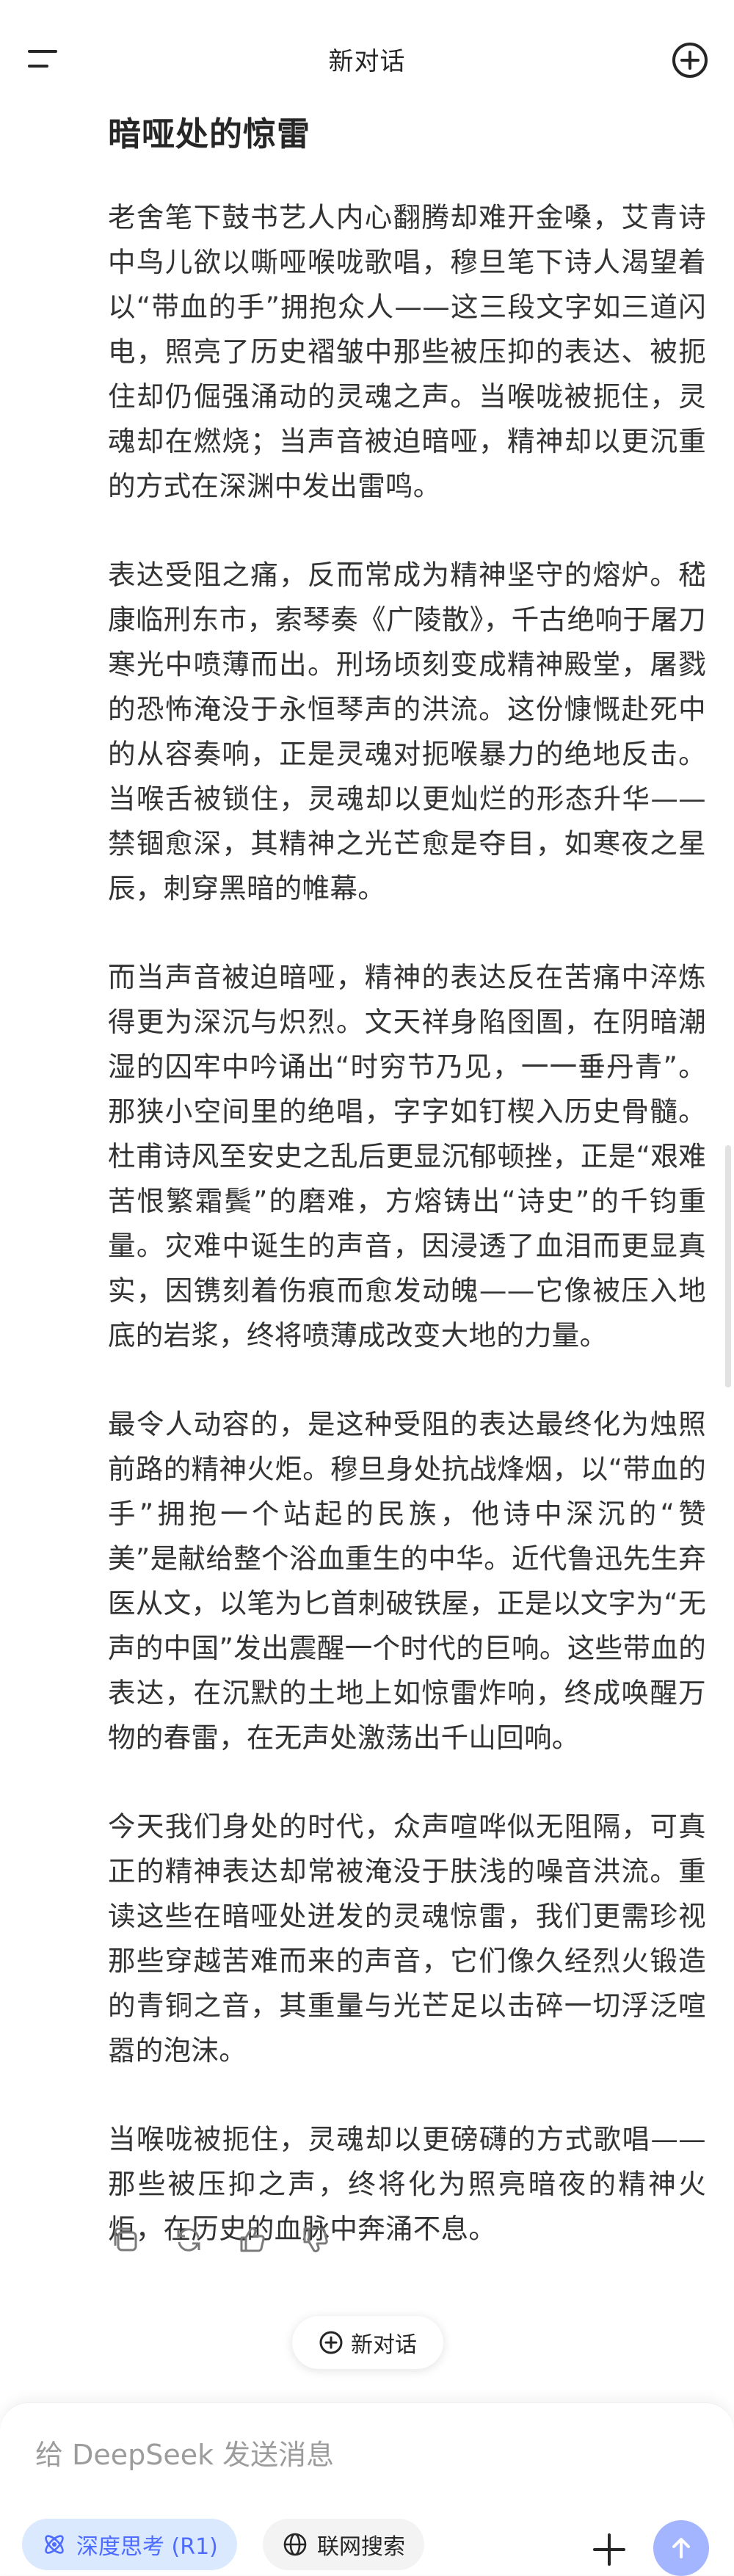 The image size is (734, 2576). Describe the element at coordinates (728, 1266) in the screenshot. I see `scrollbar` at that location.